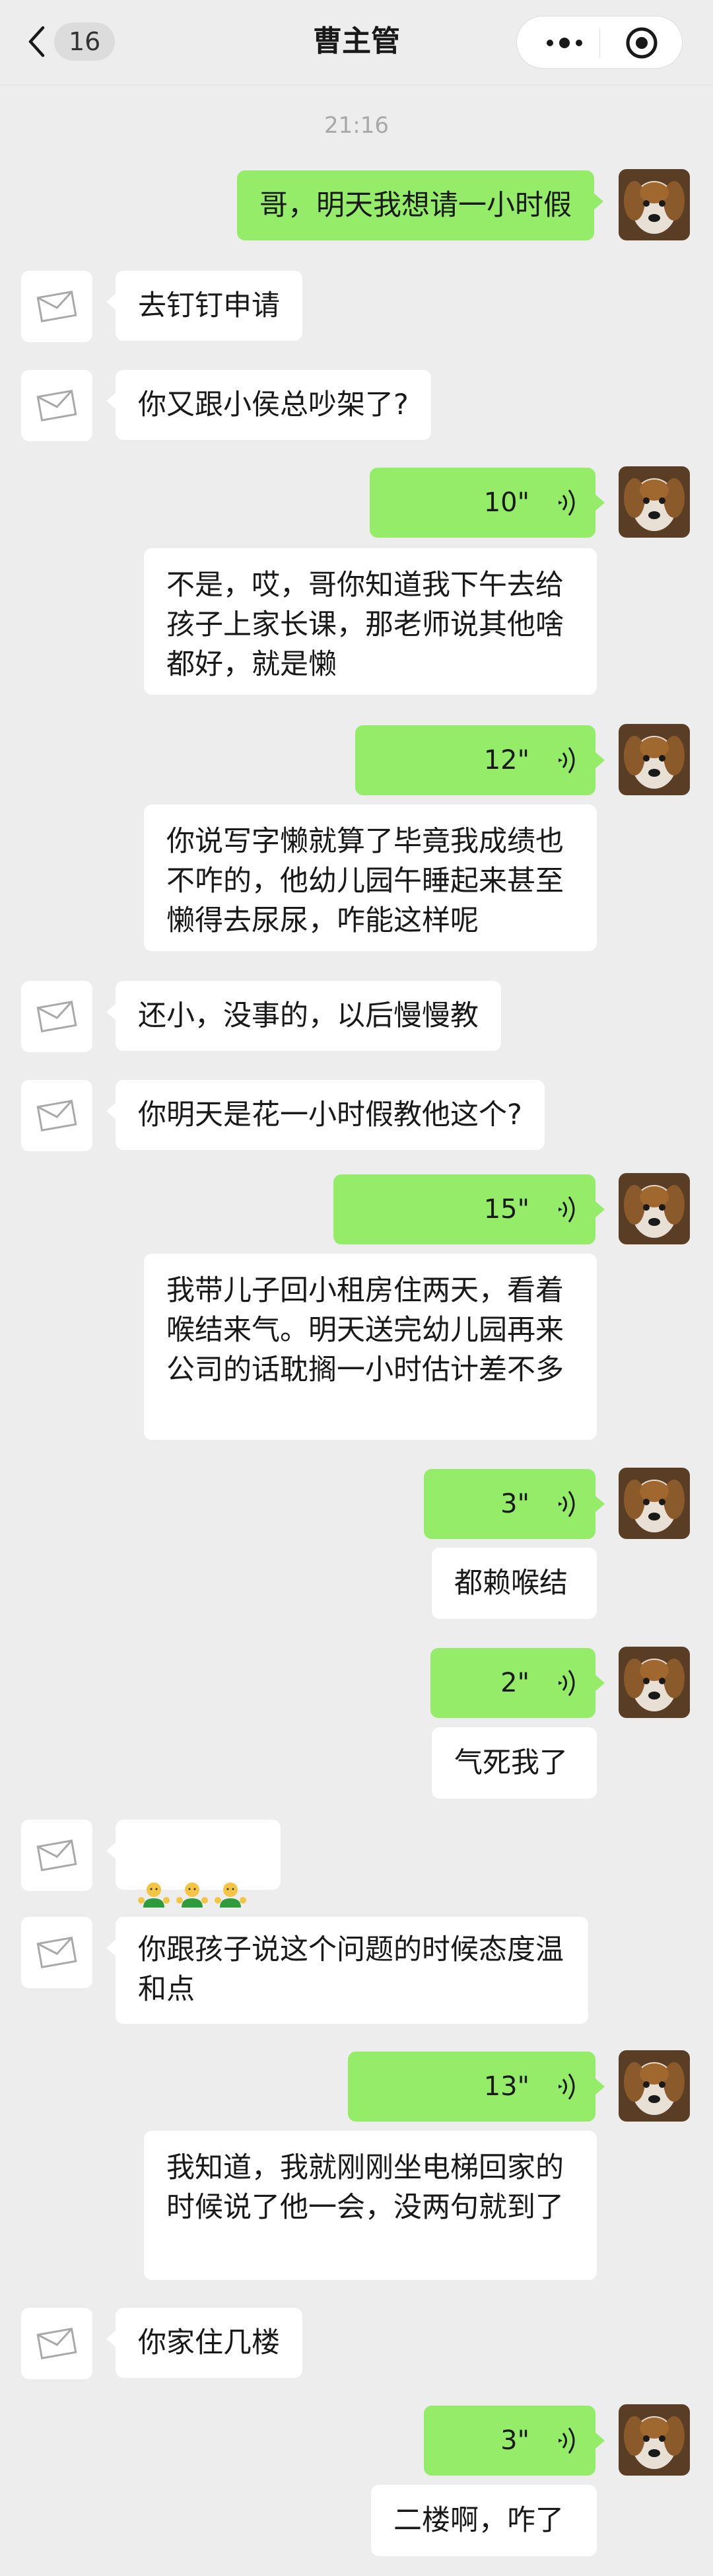 This screenshot has height=2576, width=713. I want to click on voice-message: 2", so click(517, 1683).